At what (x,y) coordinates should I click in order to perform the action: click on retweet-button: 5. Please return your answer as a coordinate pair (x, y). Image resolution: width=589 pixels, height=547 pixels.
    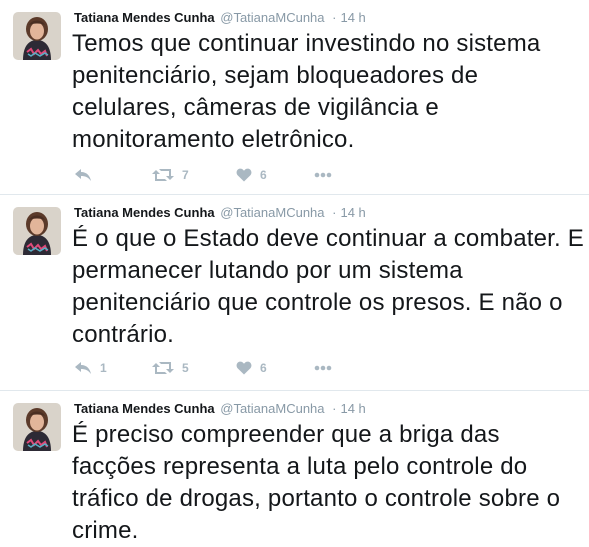
    Looking at the image, I should click on (170, 368).